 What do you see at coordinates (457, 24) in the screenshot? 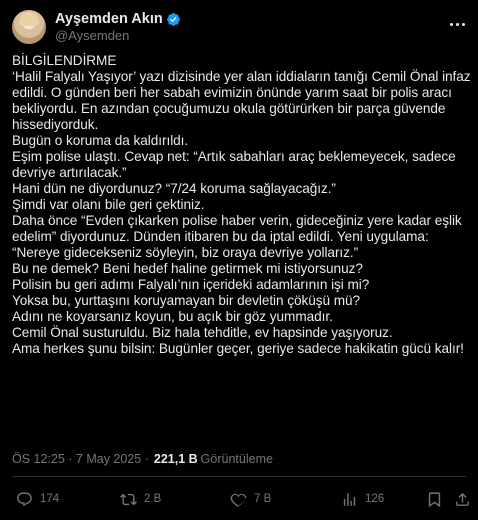
I see `more-icon` at bounding box center [457, 24].